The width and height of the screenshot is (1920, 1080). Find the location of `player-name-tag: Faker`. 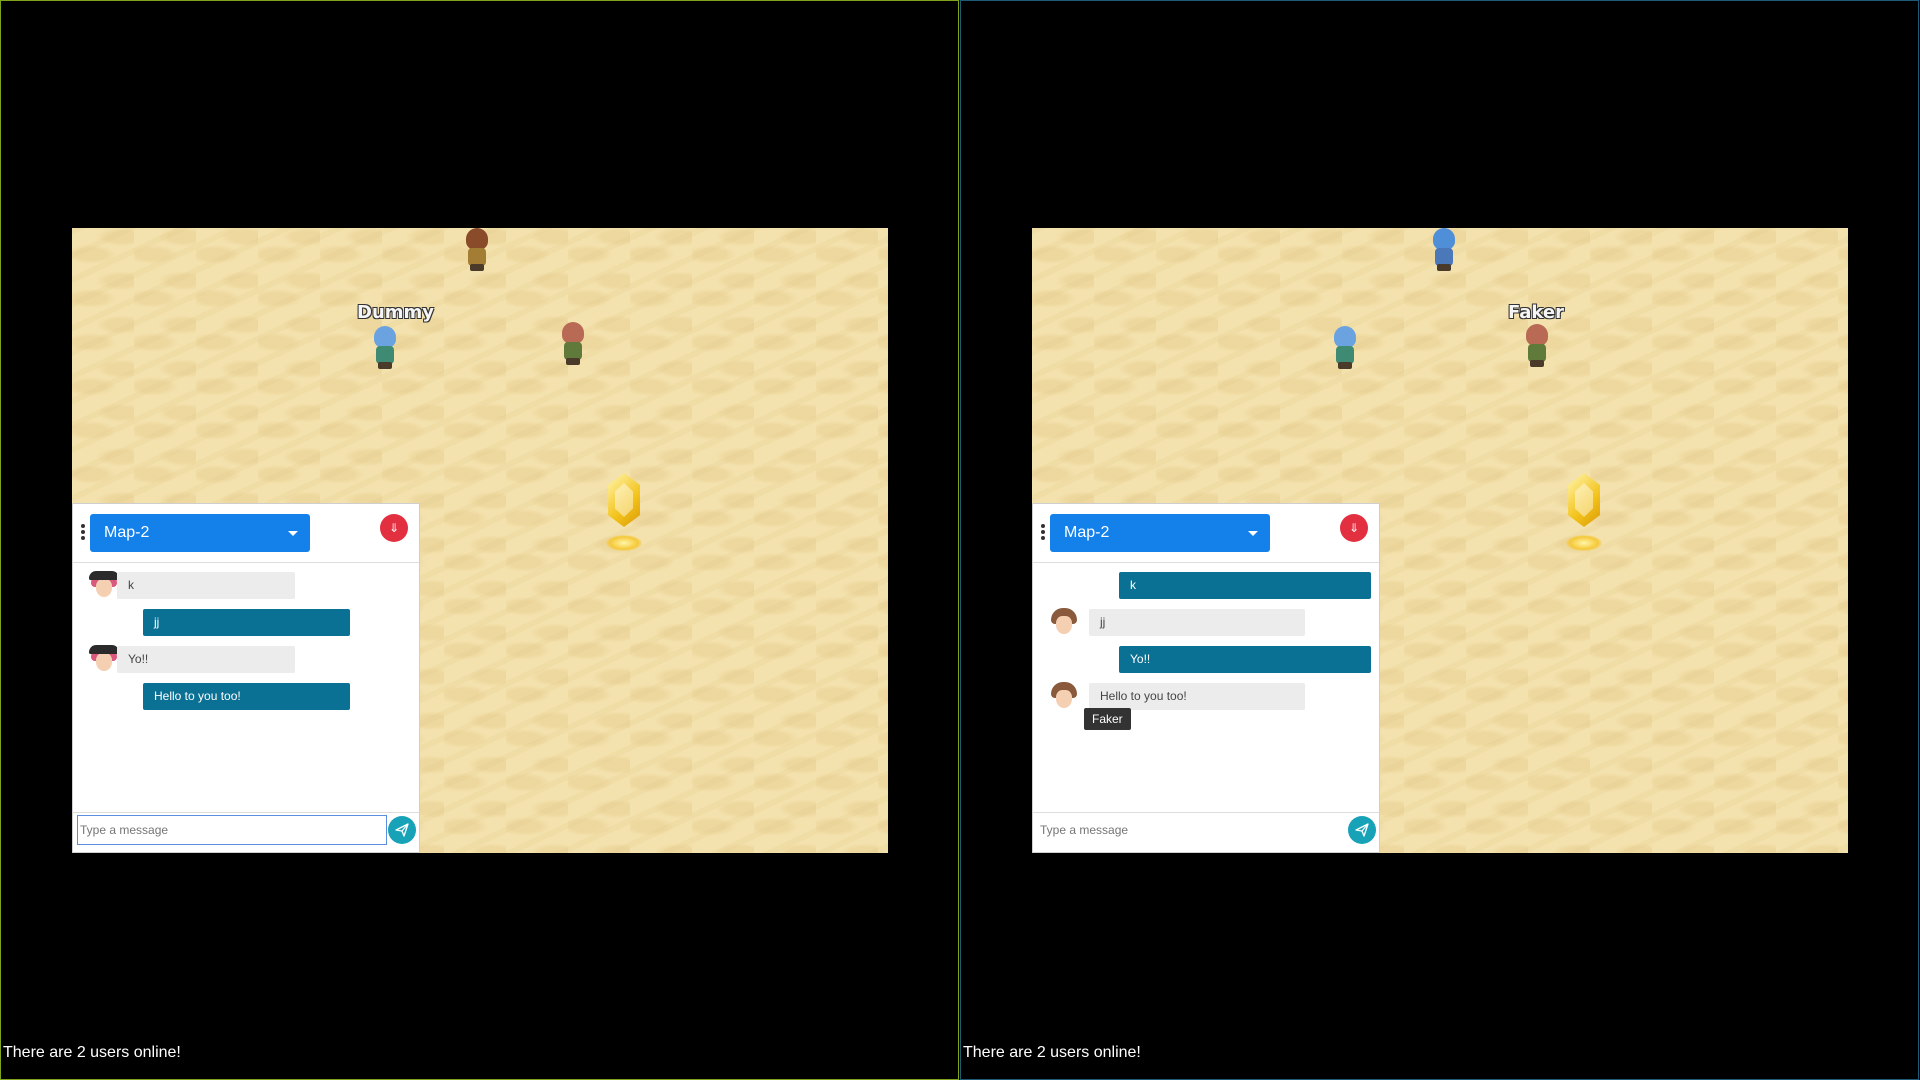

player-name-tag: Faker is located at coordinates (1536, 312).